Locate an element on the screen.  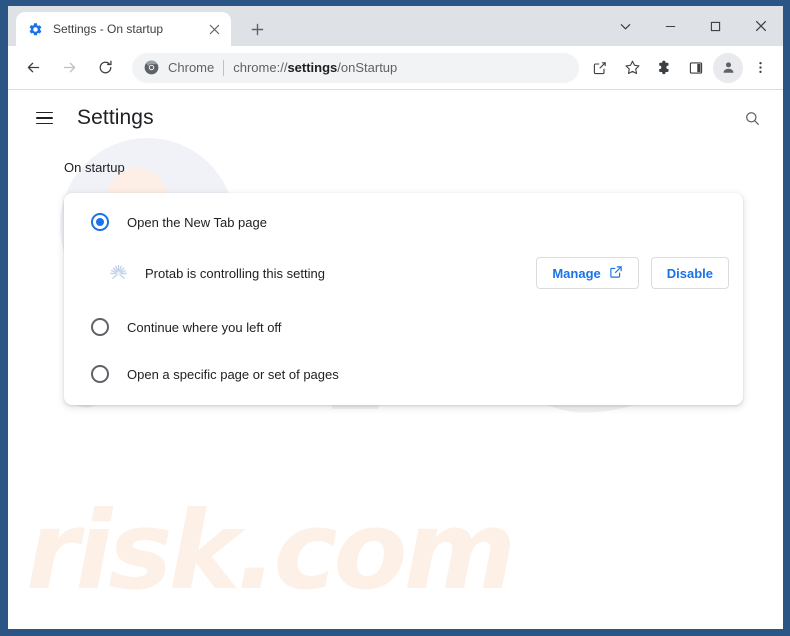
manage-button: Manage is located at coordinates (587, 273).